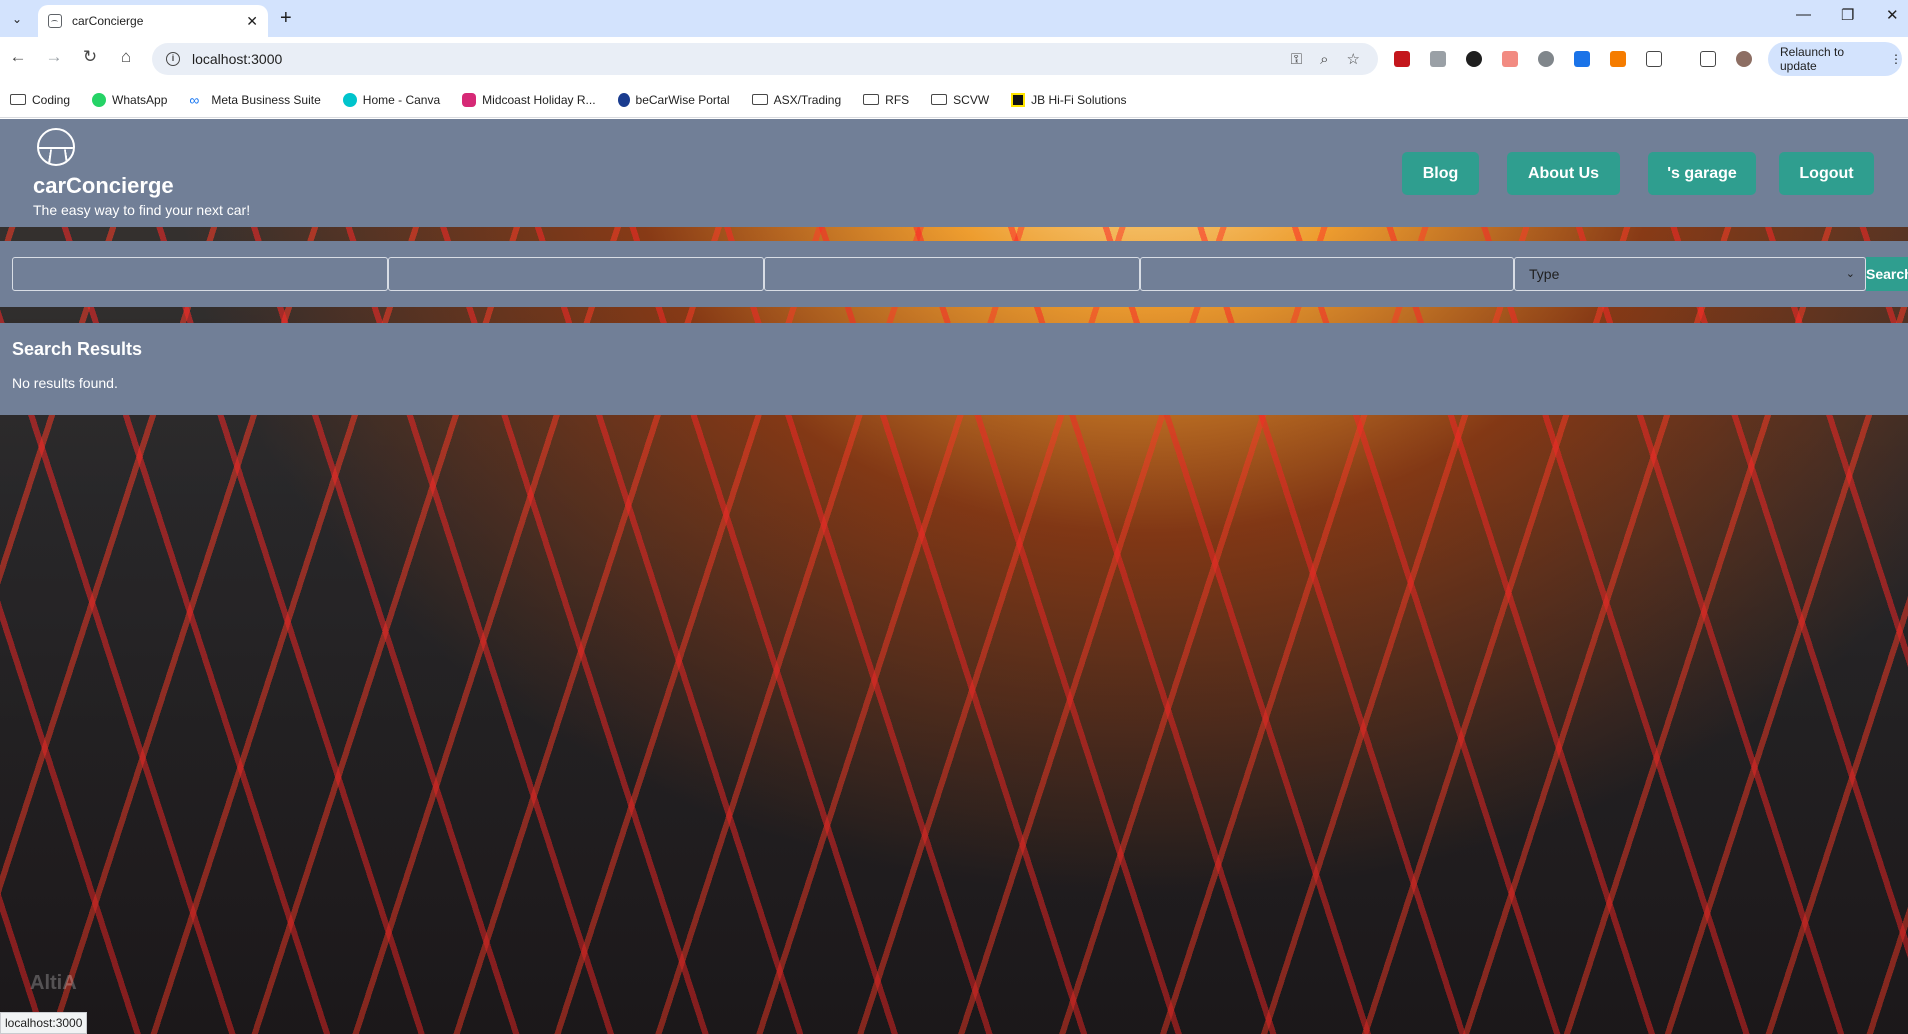 The height and width of the screenshot is (1034, 1908). I want to click on jbhifi-icon, so click(1018, 99).